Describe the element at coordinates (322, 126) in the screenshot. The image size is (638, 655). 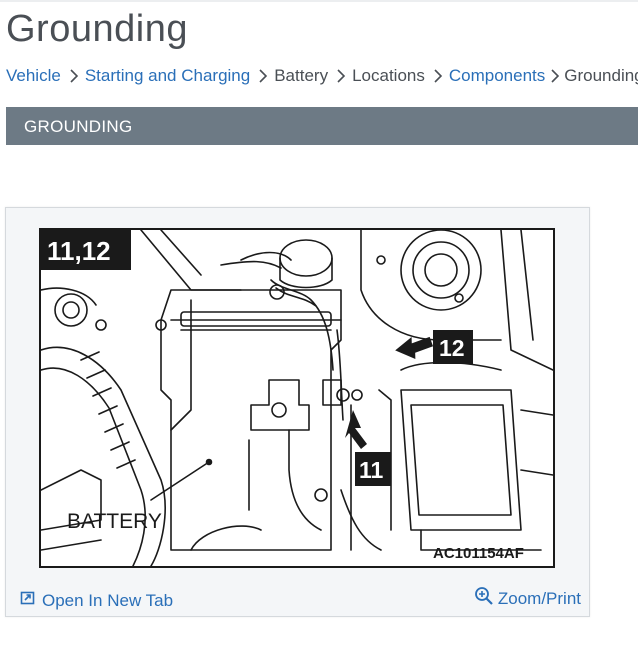
I see `section-banner: GROUNDING` at that location.